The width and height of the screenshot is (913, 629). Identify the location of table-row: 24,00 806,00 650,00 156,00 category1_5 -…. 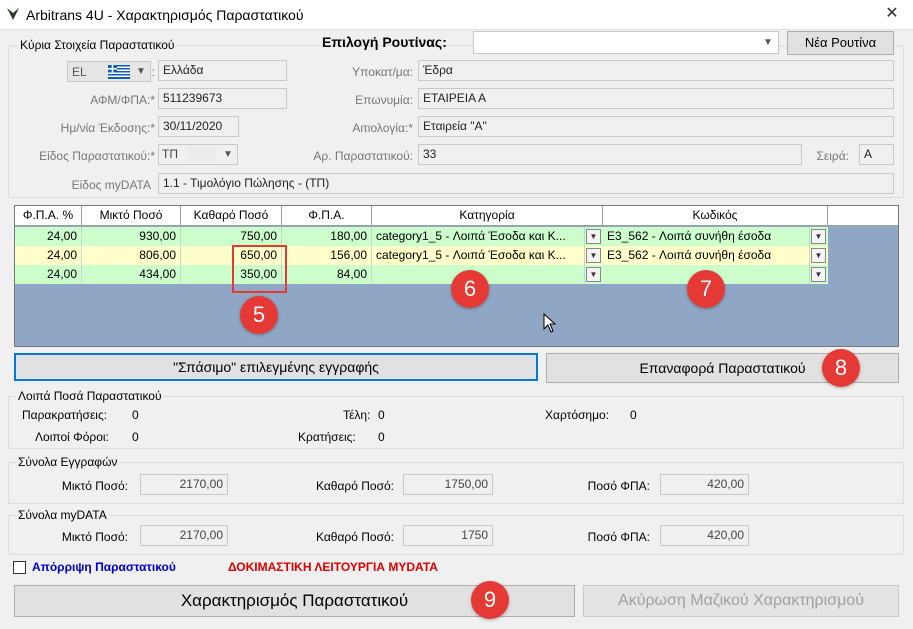
(421, 255).